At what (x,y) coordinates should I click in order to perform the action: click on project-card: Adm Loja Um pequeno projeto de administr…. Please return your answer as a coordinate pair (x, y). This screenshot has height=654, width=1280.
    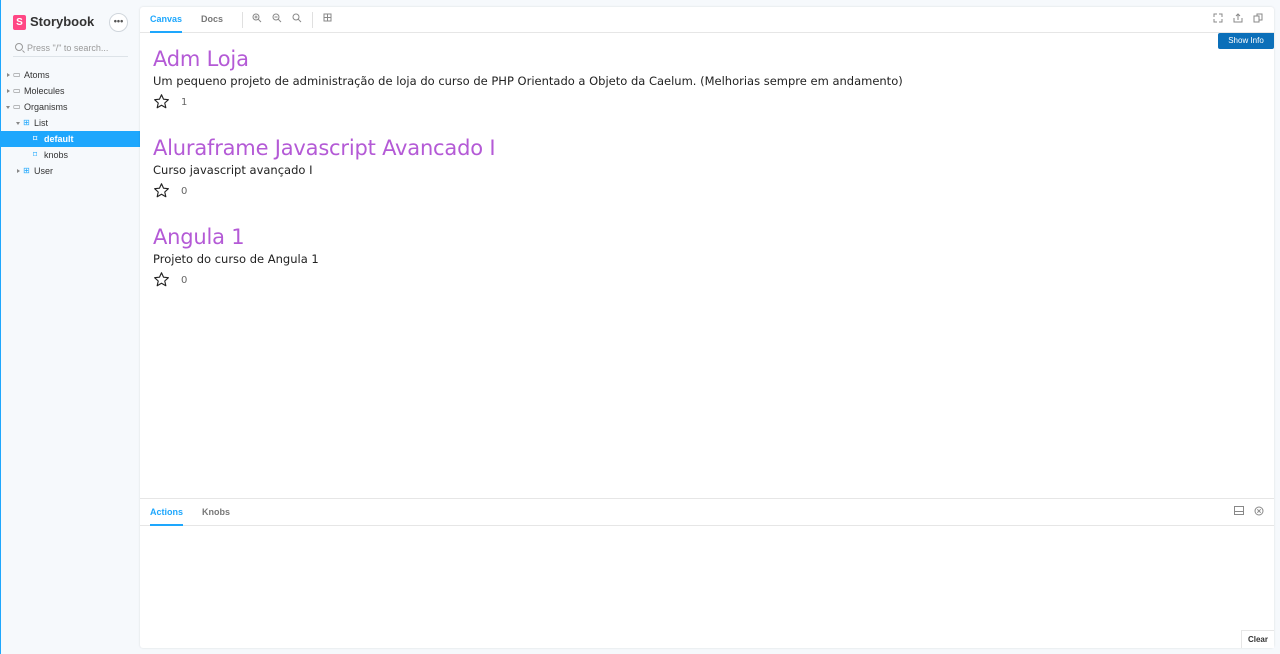
    Looking at the image, I should click on (528, 80).